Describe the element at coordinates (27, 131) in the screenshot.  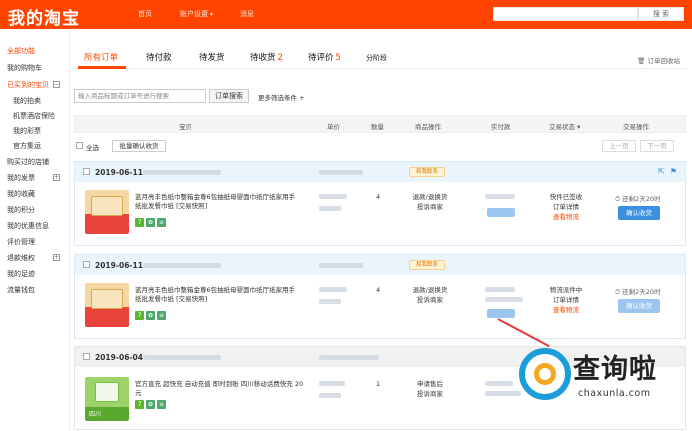
I see `sidebar-item-lottery: 我的彩票` at that location.